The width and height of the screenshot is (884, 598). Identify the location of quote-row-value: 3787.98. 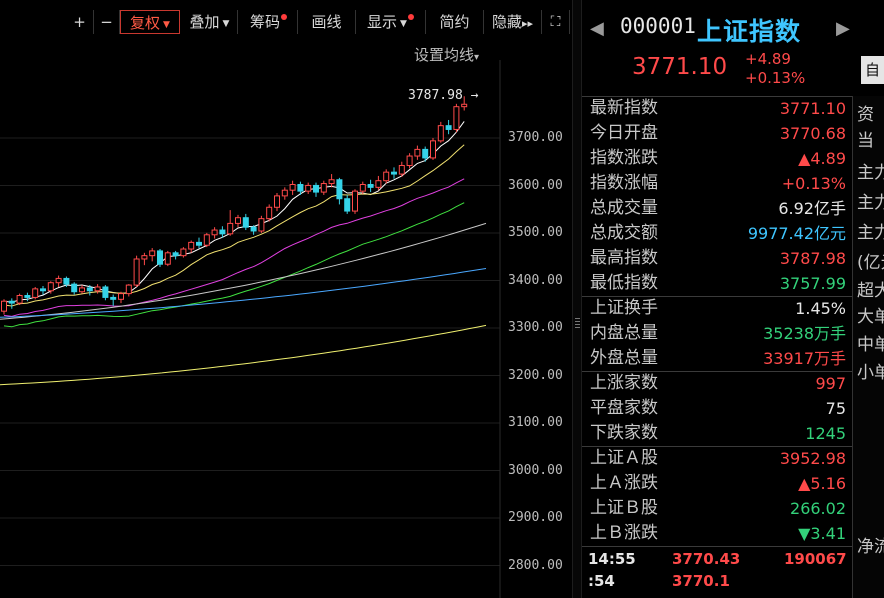
(812, 258).